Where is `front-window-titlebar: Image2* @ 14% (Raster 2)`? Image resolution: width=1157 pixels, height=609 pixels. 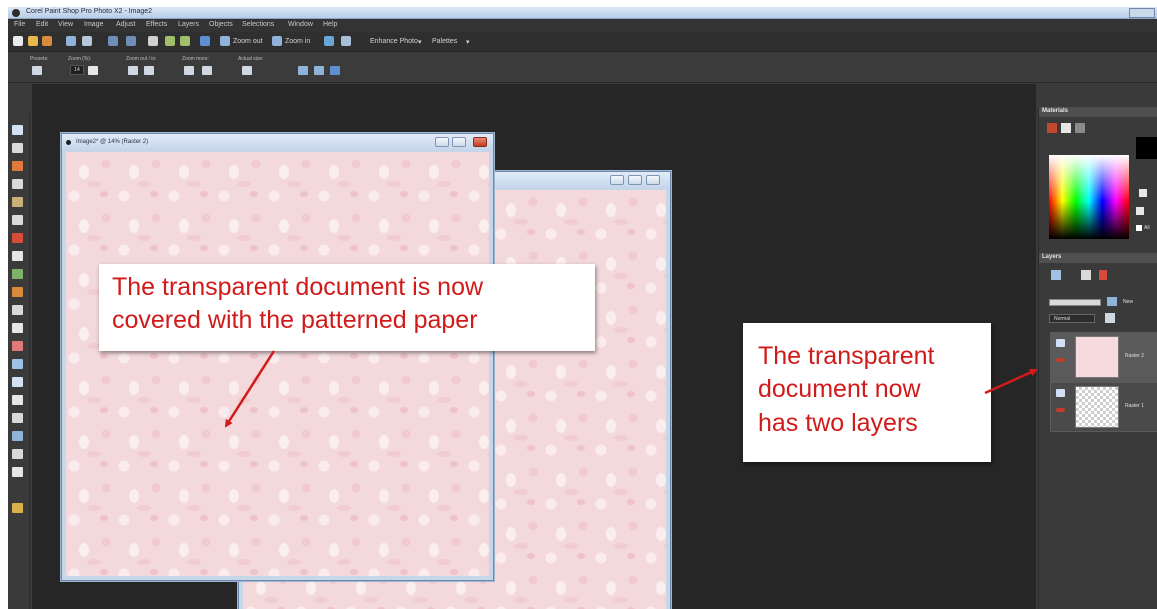 front-window-titlebar: Image2* @ 14% (Raster 2) is located at coordinates (277, 142).